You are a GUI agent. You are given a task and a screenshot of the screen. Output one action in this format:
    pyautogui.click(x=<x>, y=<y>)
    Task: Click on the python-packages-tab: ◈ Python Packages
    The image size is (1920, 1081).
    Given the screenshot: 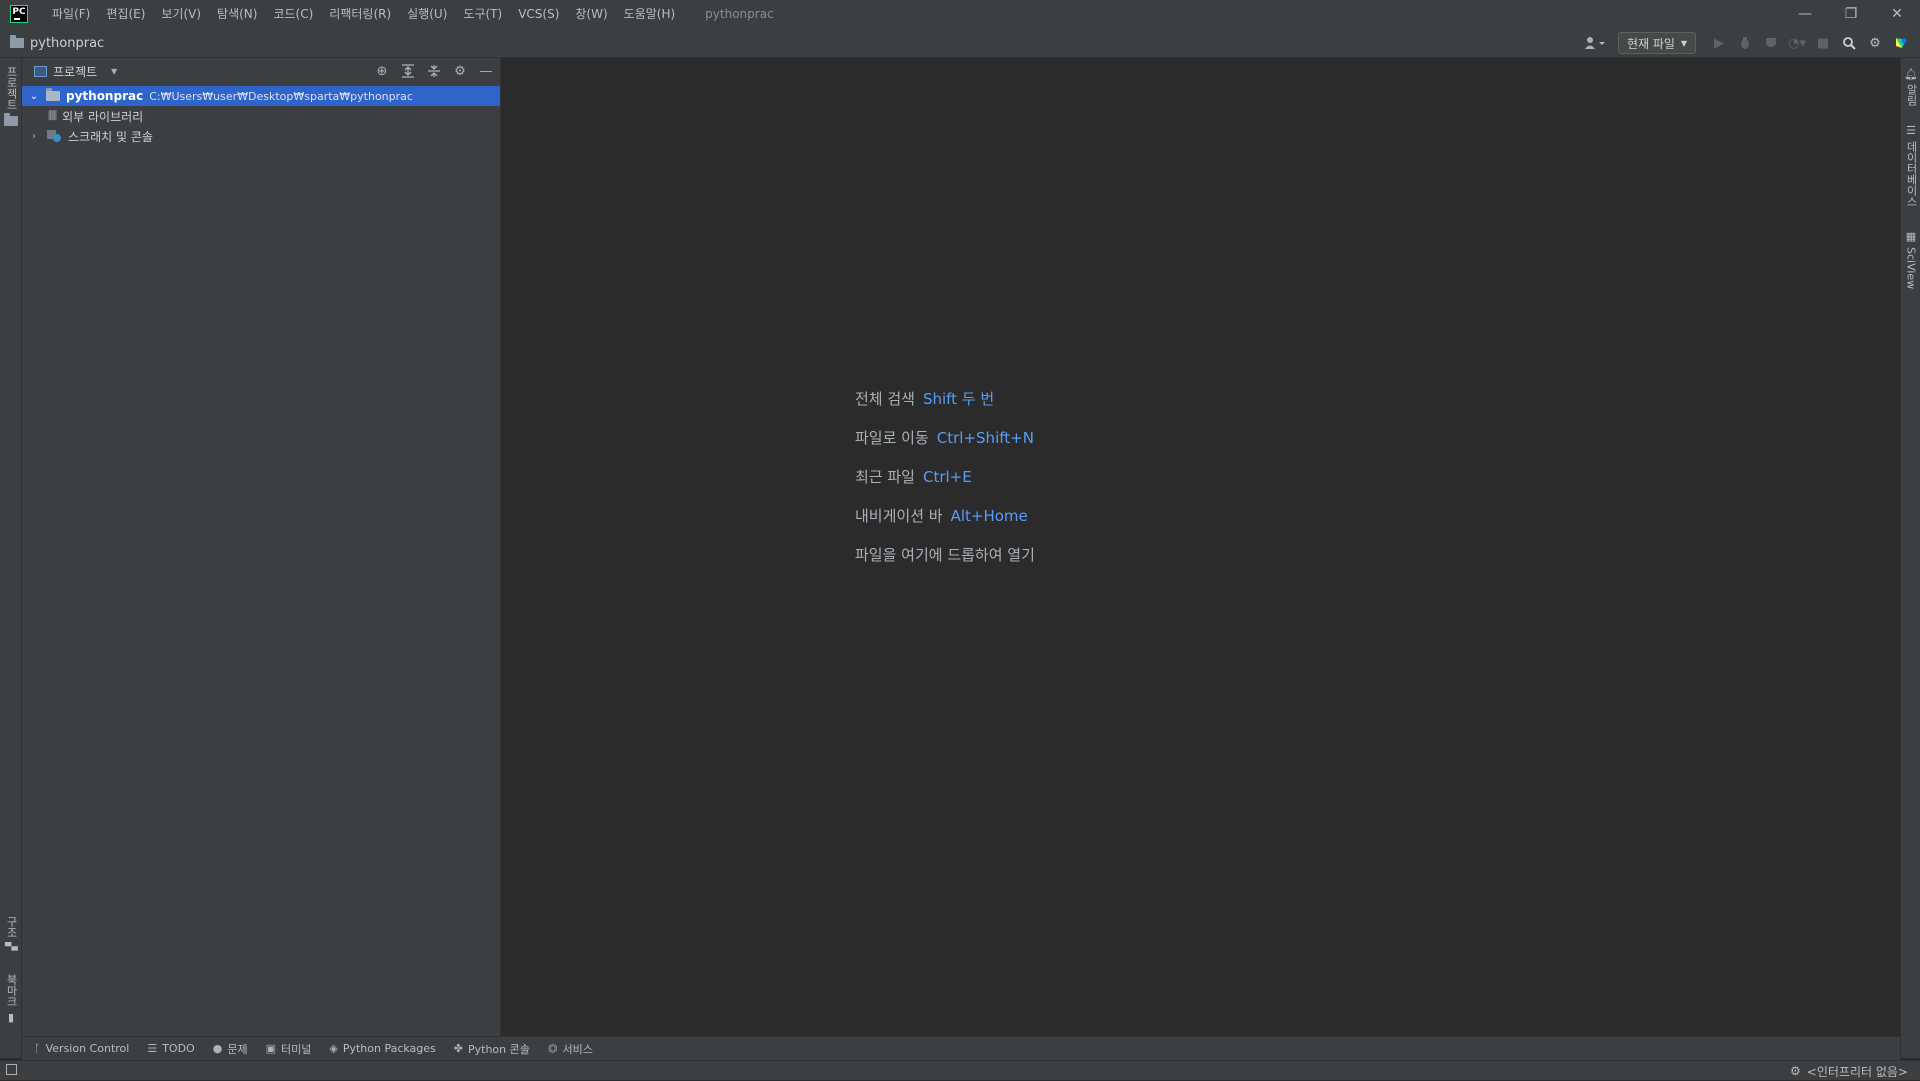 What is the action you would take?
    pyautogui.click(x=382, y=1048)
    